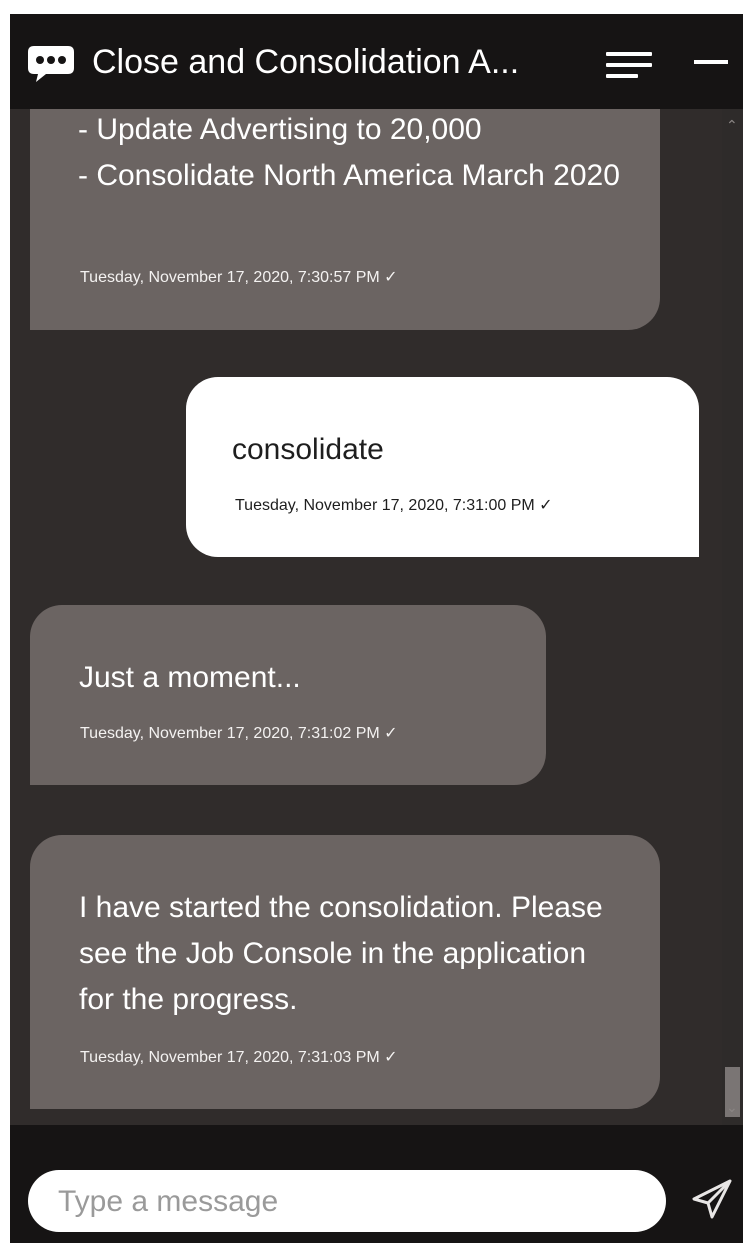 This screenshot has width=743, height=1243. Describe the element at coordinates (732, 617) in the screenshot. I see `scrollbar: ⌃ ⌄` at that location.